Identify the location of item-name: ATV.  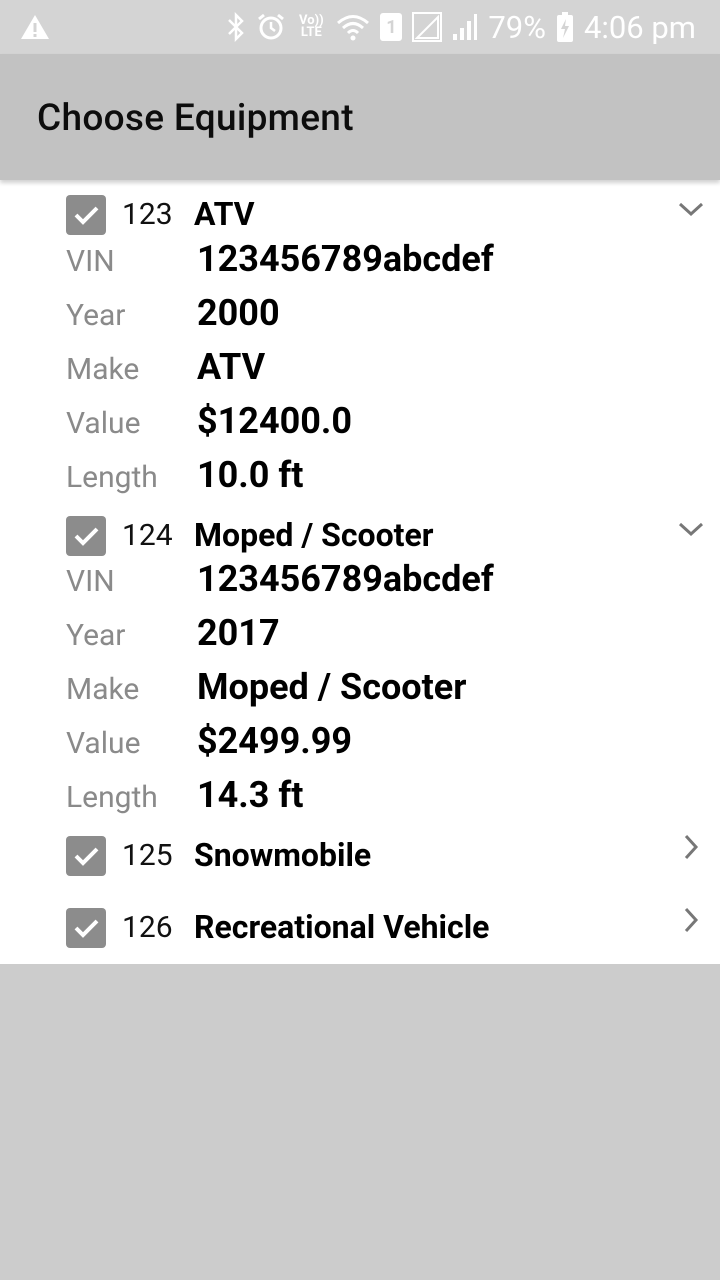
(224, 214).